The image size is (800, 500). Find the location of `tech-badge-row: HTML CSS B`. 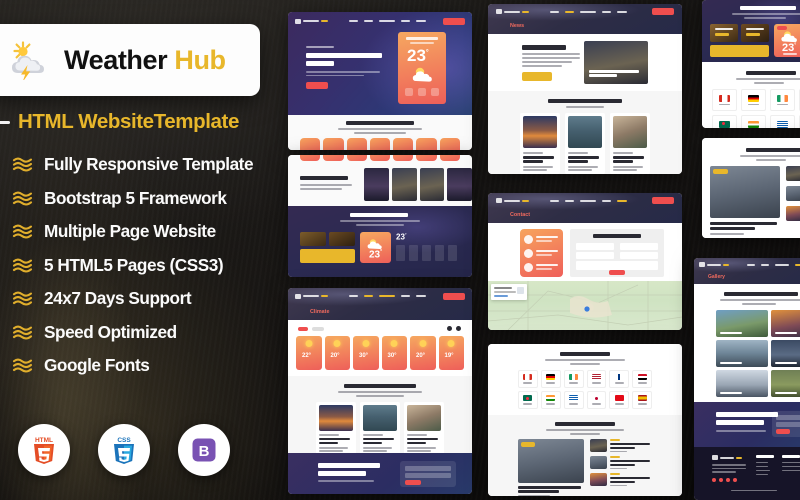

tech-badge-row: HTML CSS B is located at coordinates (124, 450).